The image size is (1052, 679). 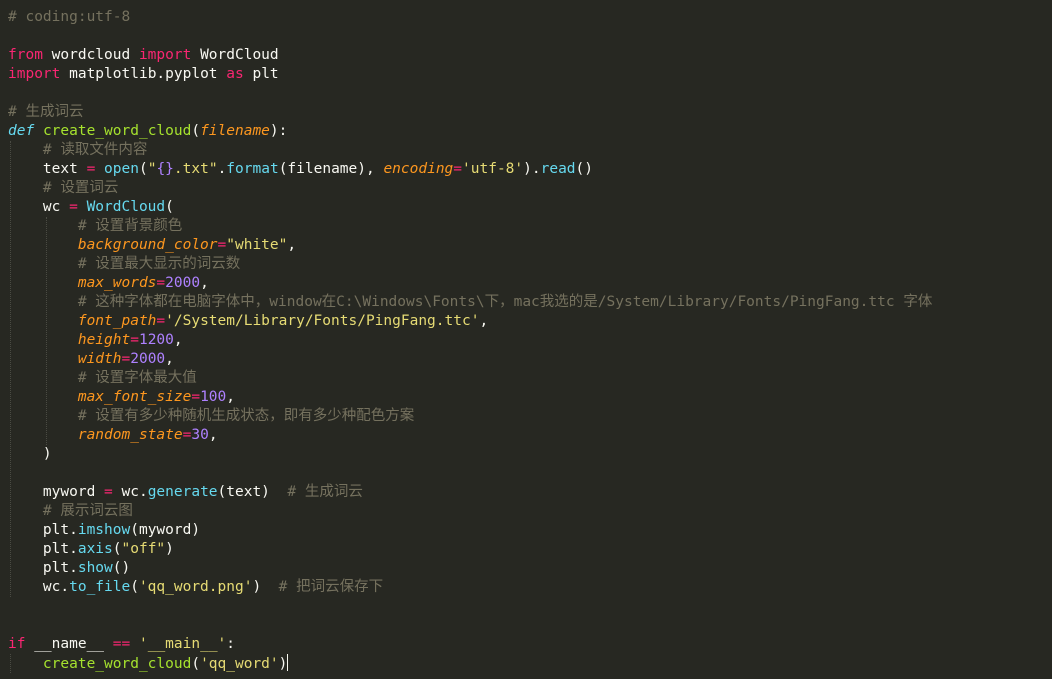 What do you see at coordinates (159, 264) in the screenshot?
I see `code-token: # 设置最大显示的词云数` at bounding box center [159, 264].